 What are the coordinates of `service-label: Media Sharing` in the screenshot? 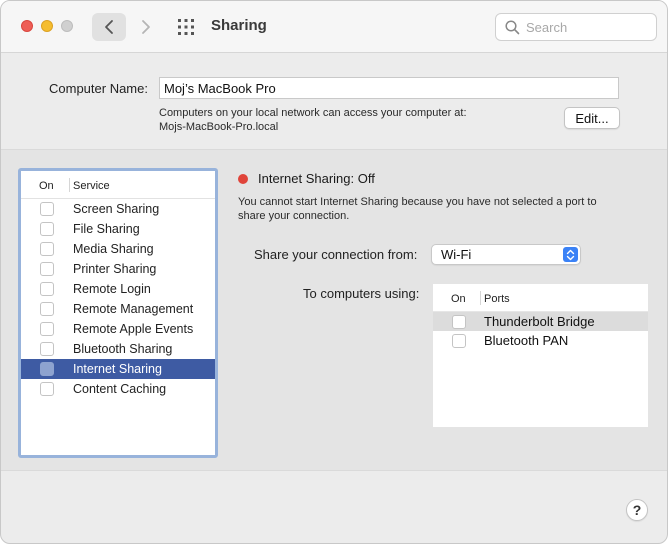 It's located at (113, 249).